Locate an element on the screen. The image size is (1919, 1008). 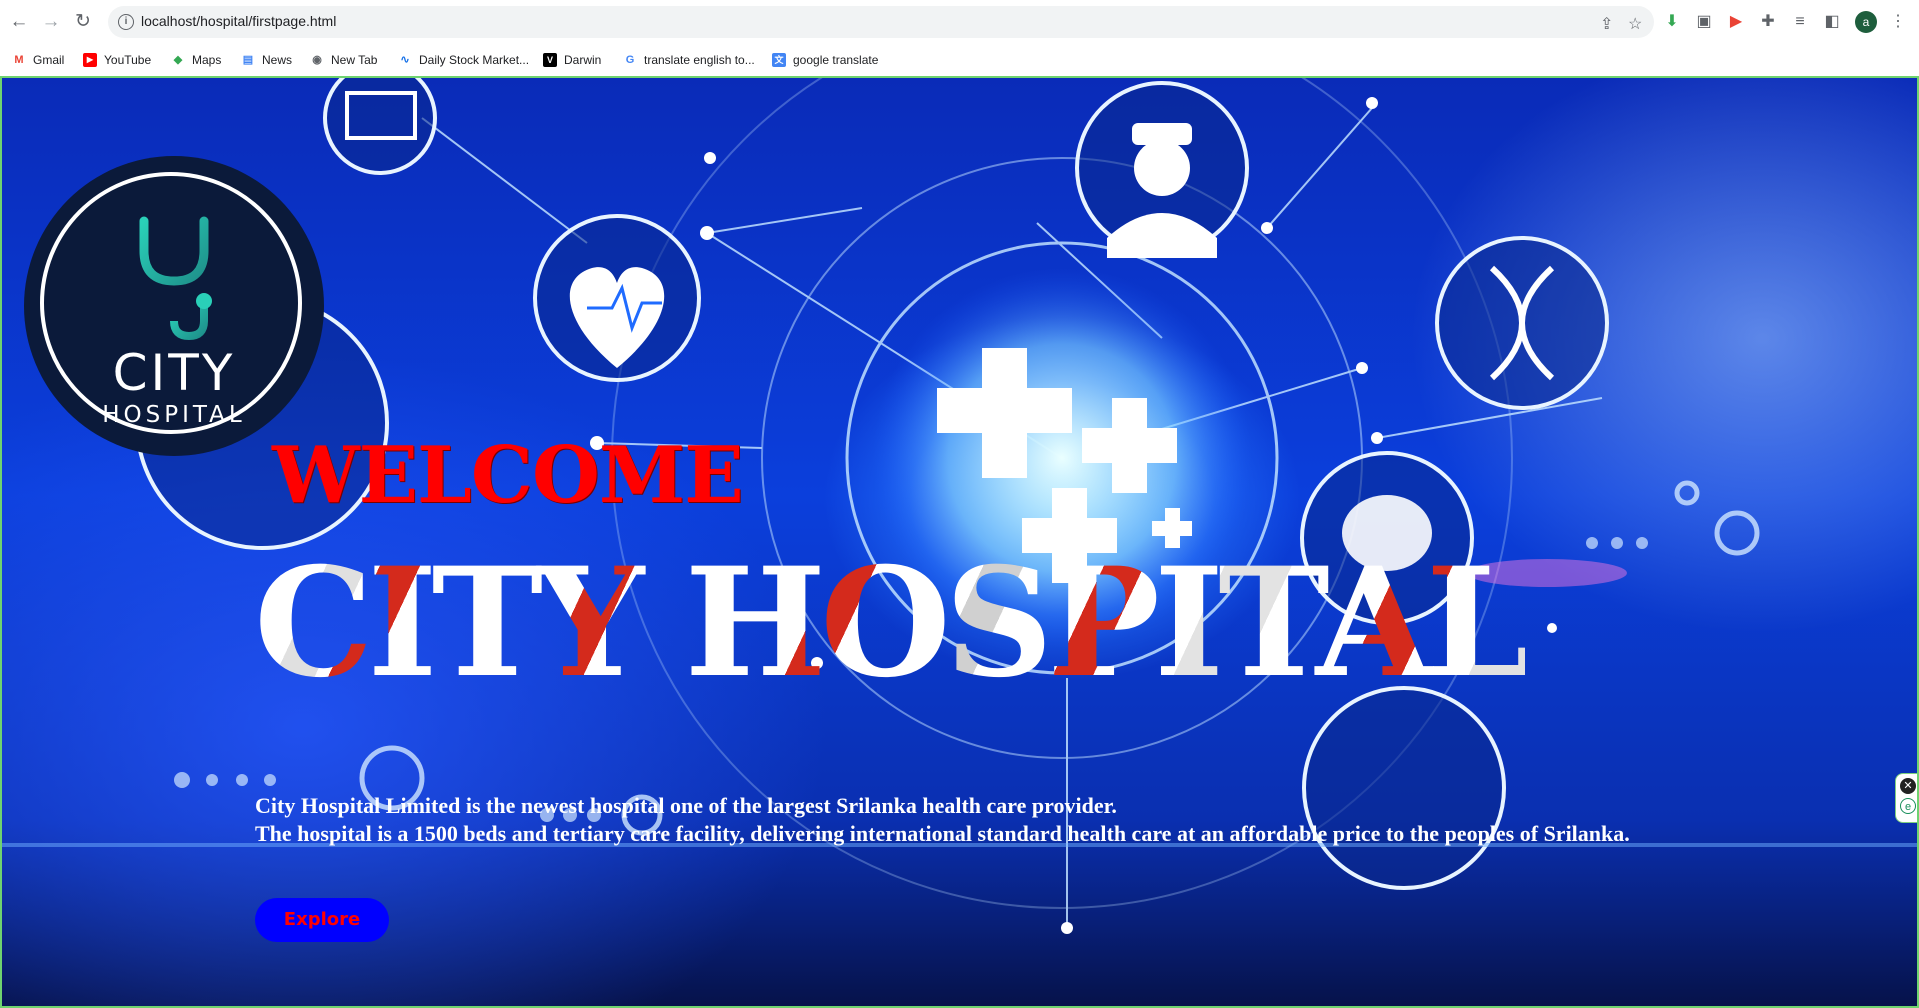
menu-kebab-icon: ⋮ is located at coordinates (1898, 22).